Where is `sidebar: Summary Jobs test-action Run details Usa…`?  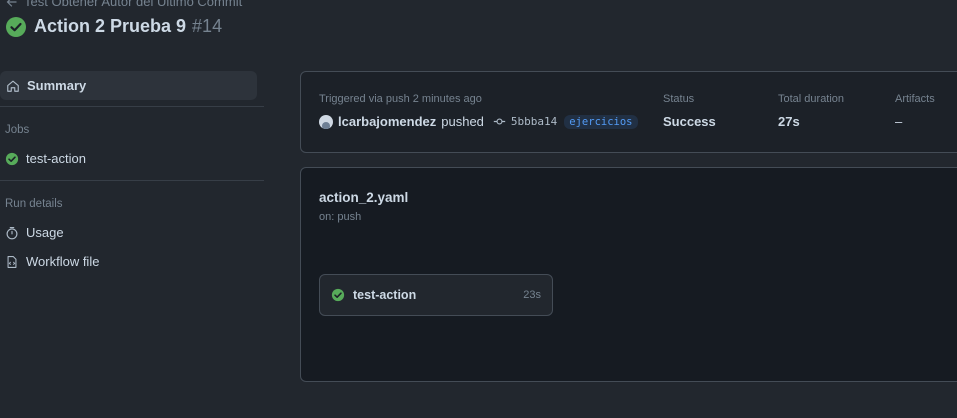 sidebar: Summary Jobs test-action Run details Usa… is located at coordinates (132, 173).